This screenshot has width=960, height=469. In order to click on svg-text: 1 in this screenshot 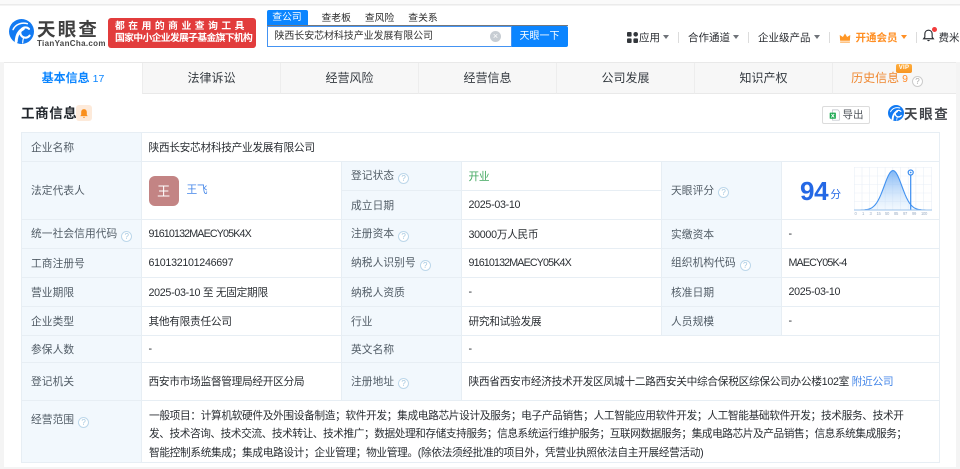, I will do `click(863, 213)`.